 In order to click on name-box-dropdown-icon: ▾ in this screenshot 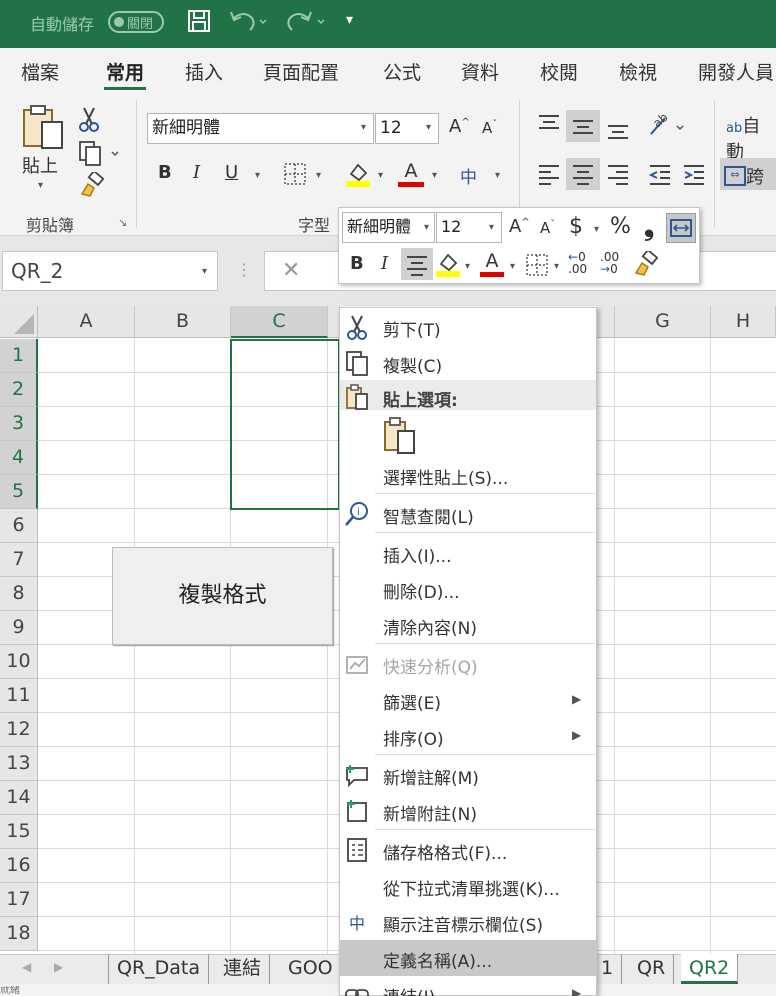, I will do `click(204, 271)`.